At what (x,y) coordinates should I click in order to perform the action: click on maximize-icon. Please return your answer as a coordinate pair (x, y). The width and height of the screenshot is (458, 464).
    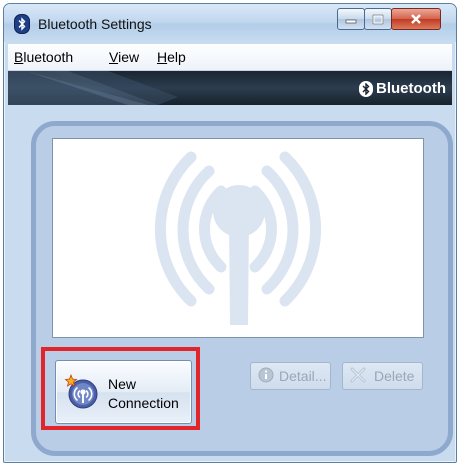
    Looking at the image, I should click on (378, 19).